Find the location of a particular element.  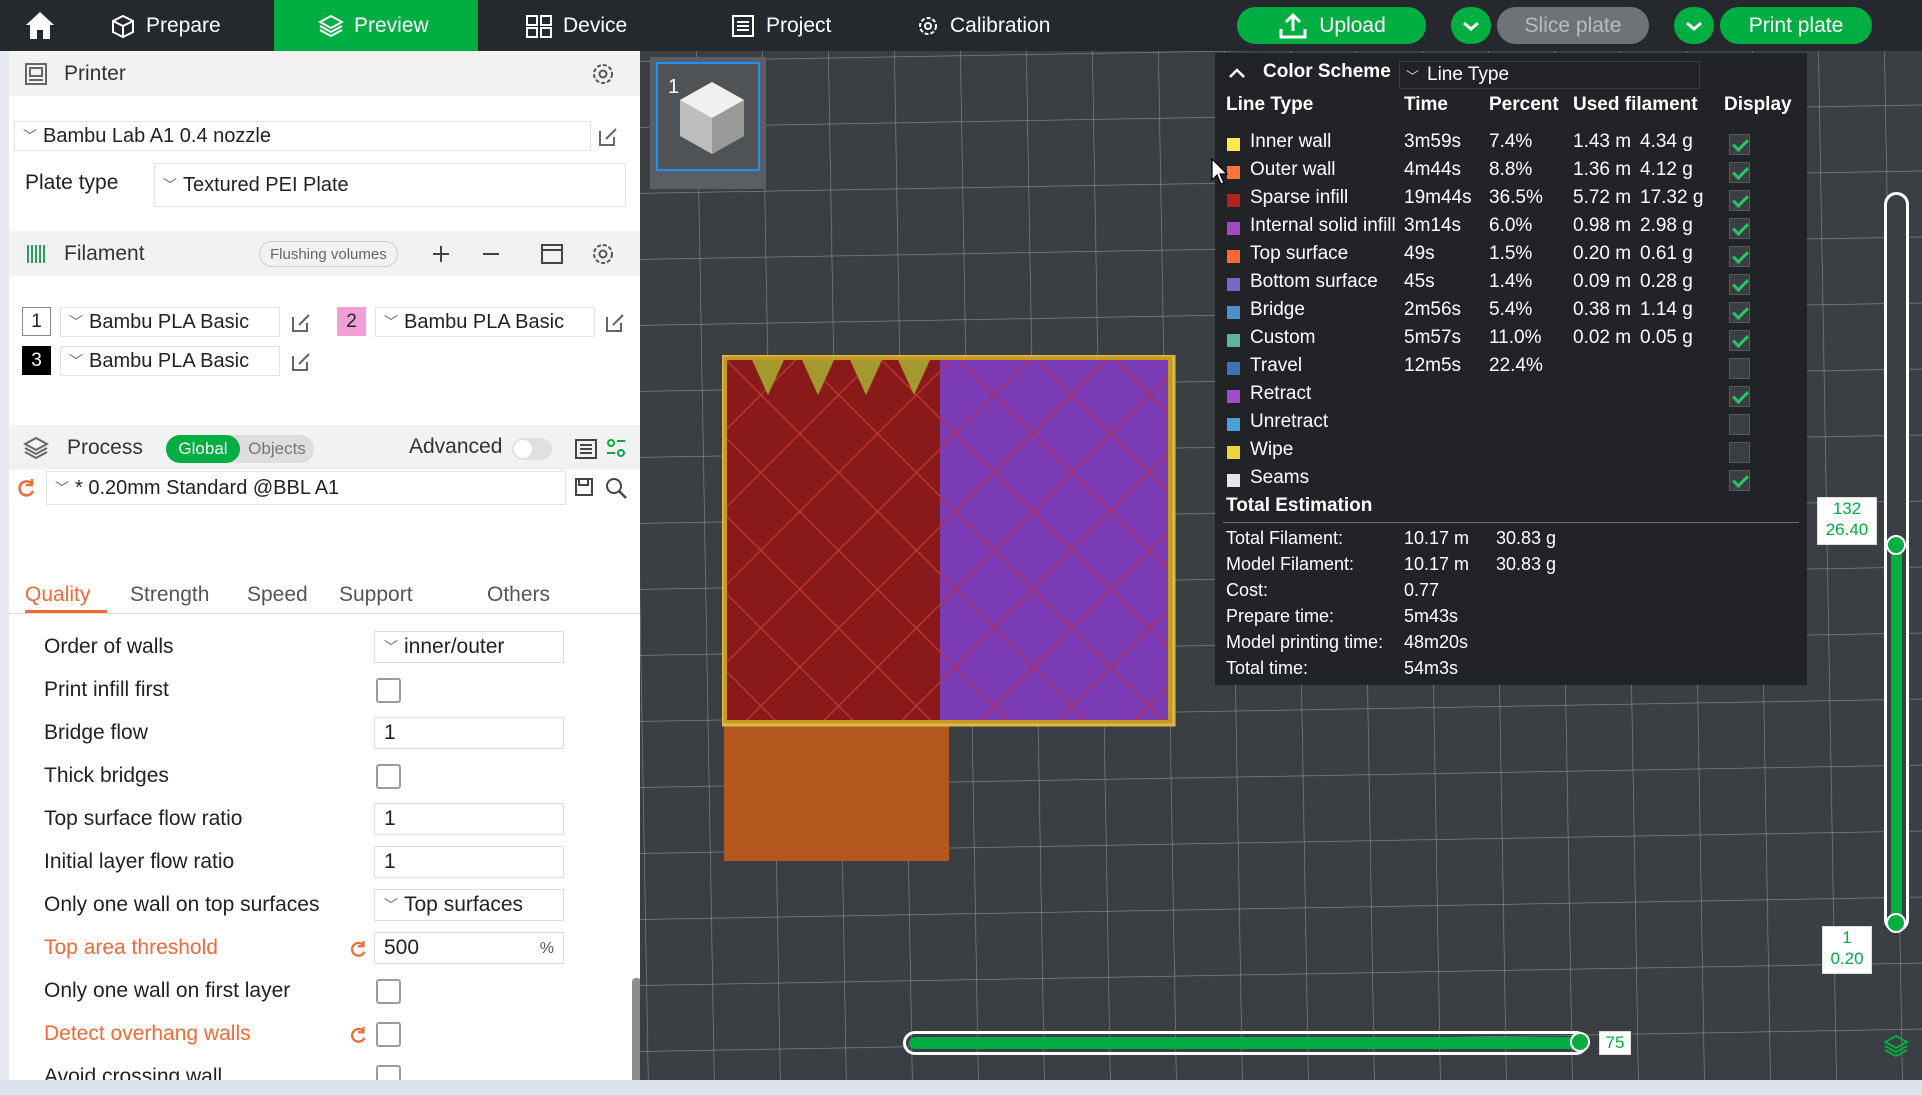

plate-type-select: ﹀ Textured PEI Plate is located at coordinates (390, 185).